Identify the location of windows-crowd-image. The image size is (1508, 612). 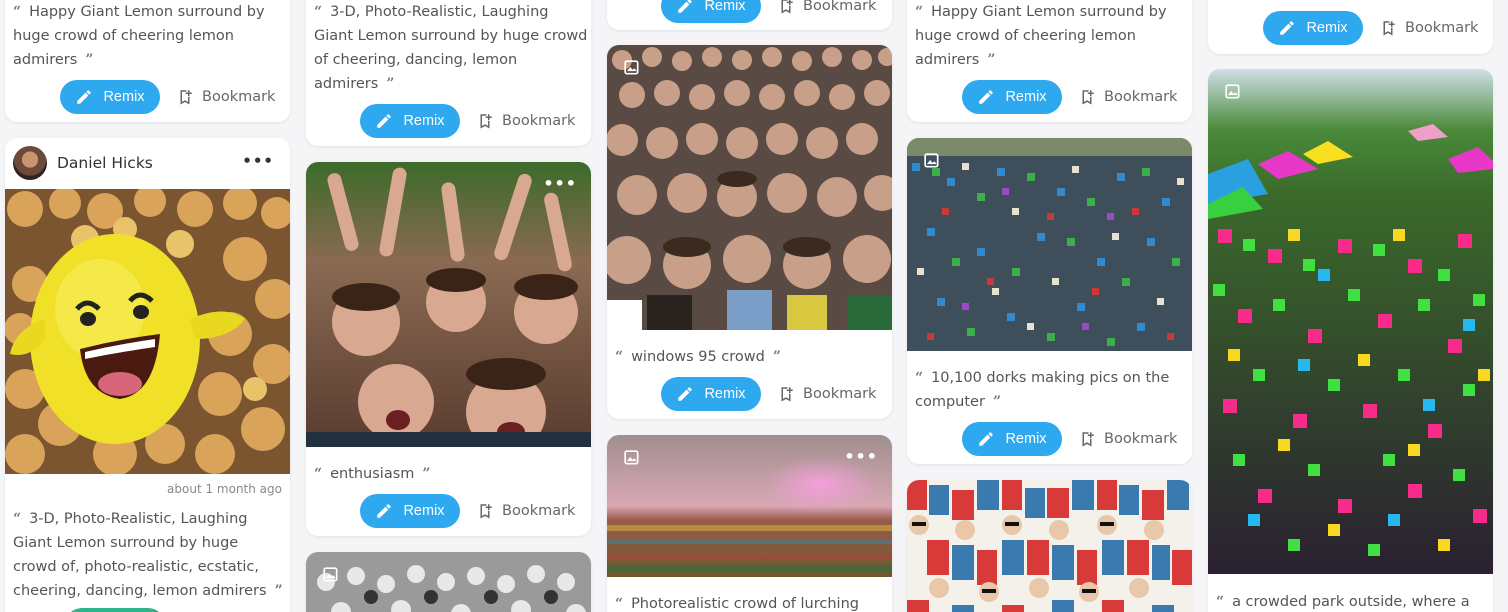
(749, 187).